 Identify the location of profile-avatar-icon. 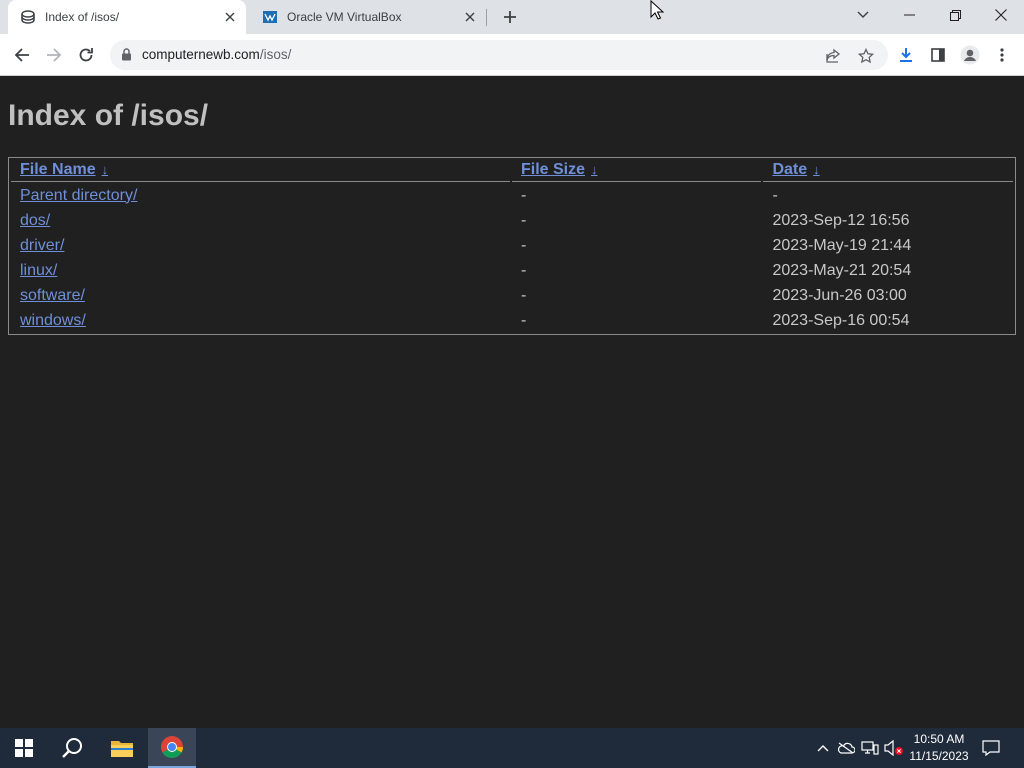
(970, 55).